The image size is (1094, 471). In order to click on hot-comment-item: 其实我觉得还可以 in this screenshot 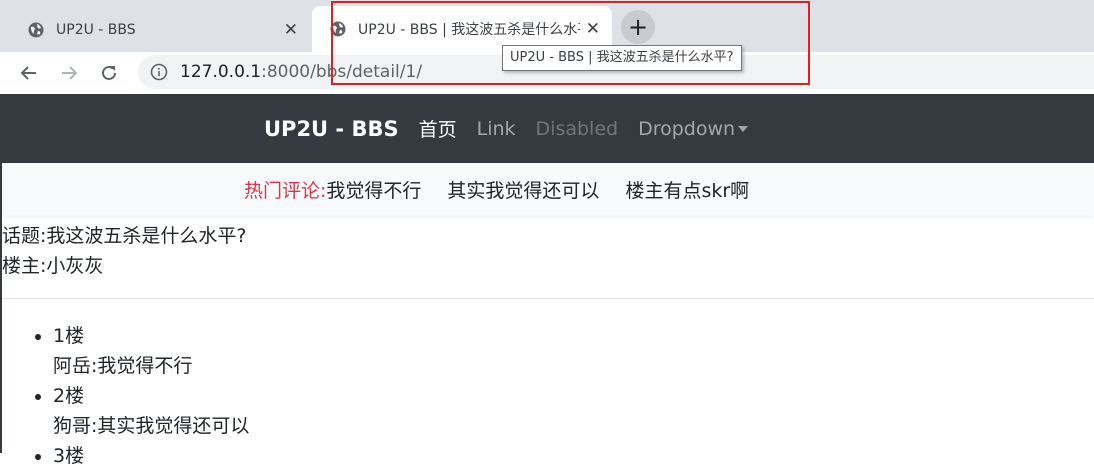, I will do `click(523, 189)`.